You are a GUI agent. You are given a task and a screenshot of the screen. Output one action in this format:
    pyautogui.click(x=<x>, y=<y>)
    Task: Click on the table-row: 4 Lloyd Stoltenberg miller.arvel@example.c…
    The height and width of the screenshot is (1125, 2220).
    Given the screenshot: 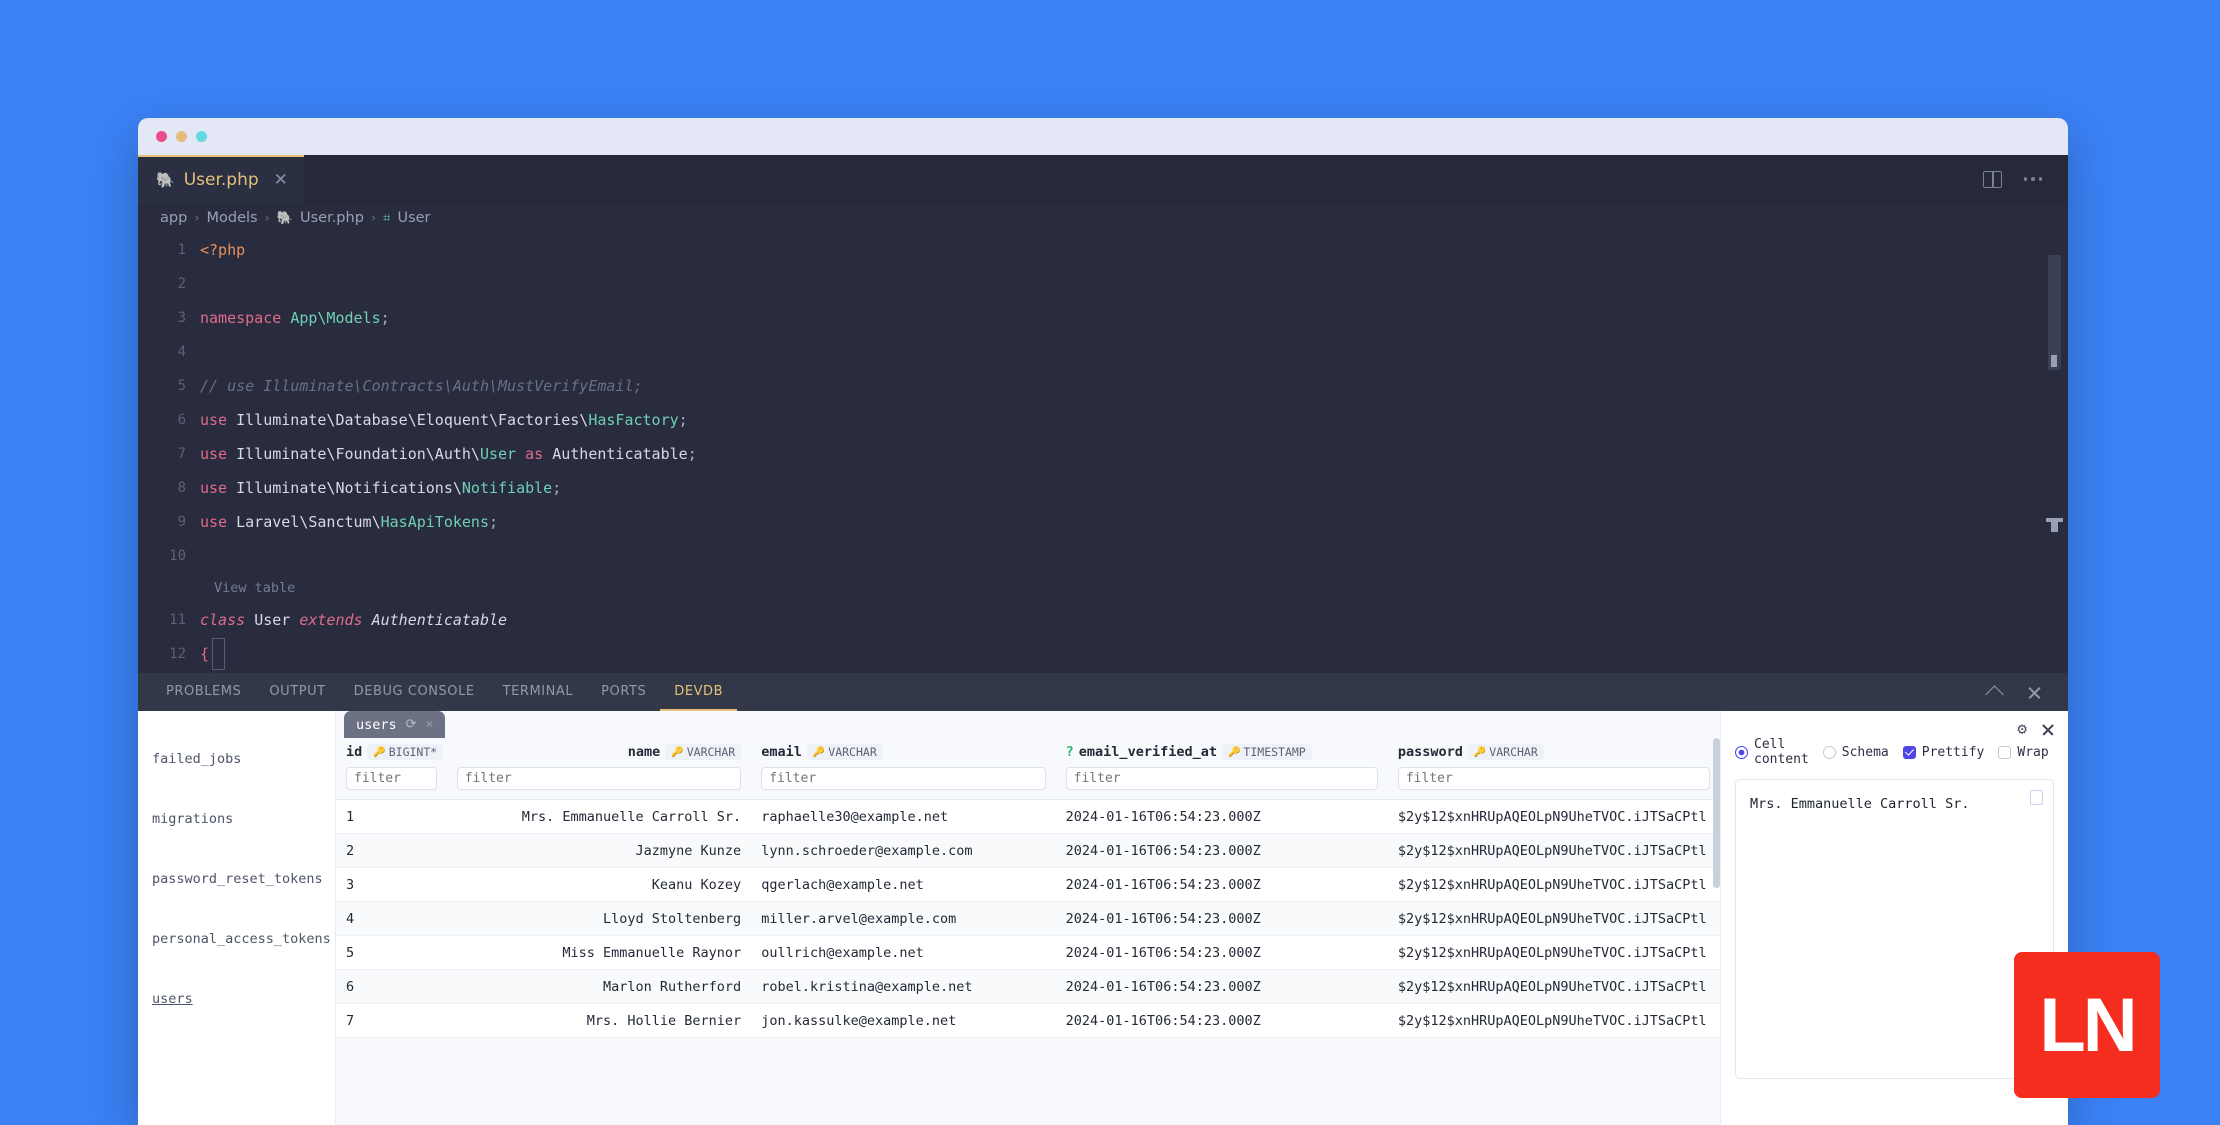 What is the action you would take?
    pyautogui.click(x=1028, y=918)
    